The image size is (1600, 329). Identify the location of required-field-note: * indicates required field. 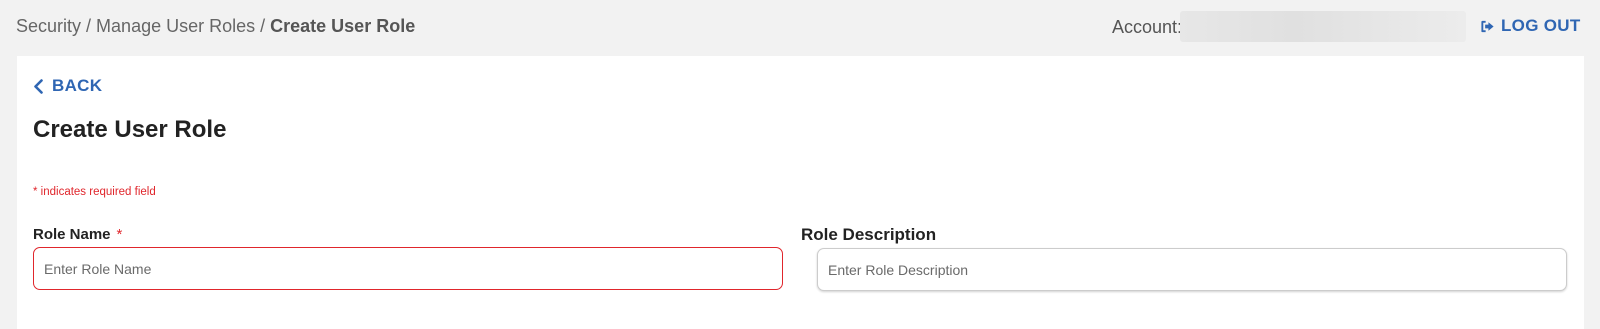
(94, 192).